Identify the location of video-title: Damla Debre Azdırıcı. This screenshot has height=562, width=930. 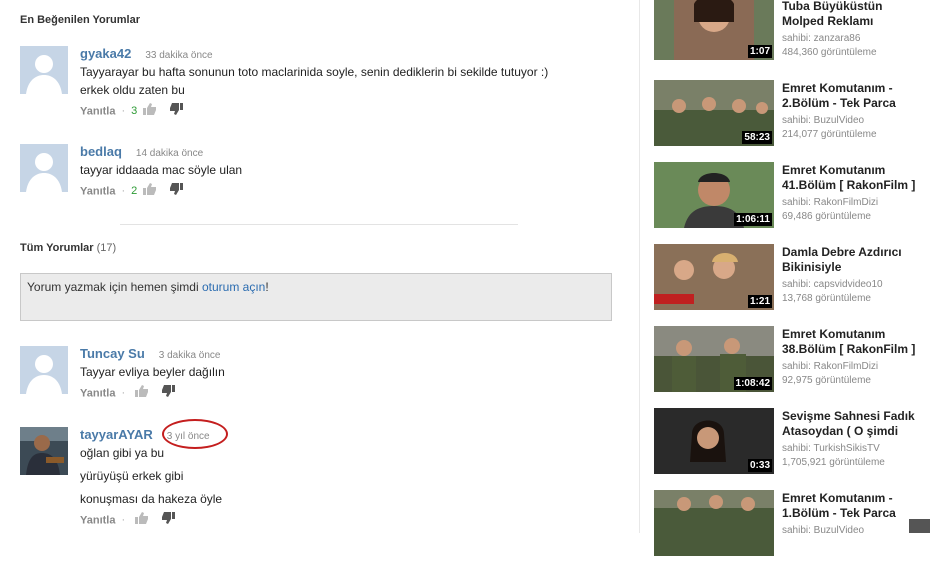
(856, 252).